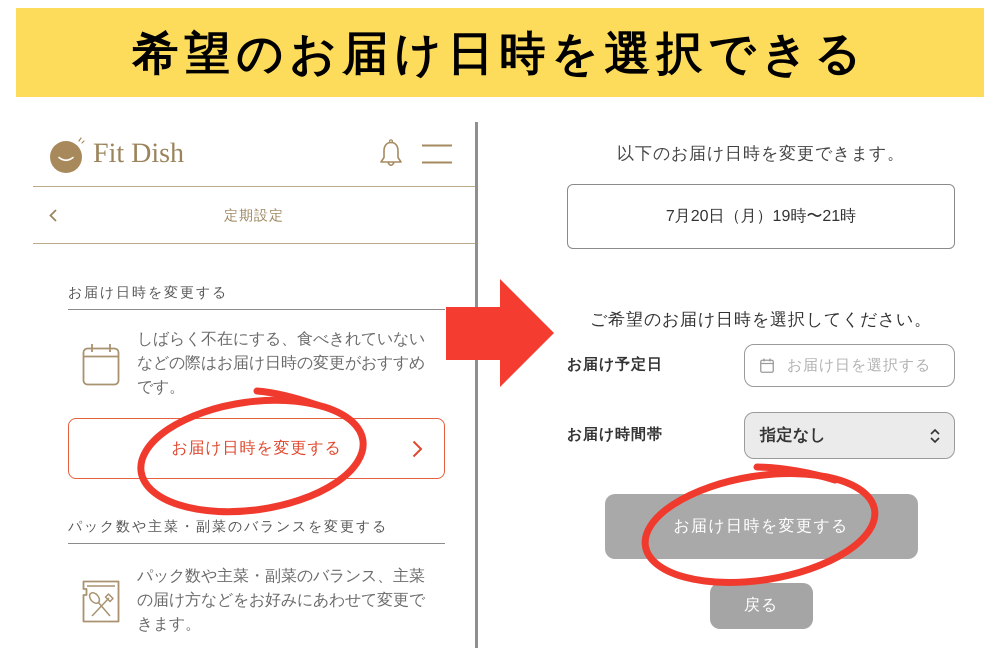 This screenshot has width=1000, height=667. What do you see at coordinates (281, 600) in the screenshot?
I see `section-description: パック数や主菜・副菜のバランス、主菜の届け方などをお好みにあわせて変更できます。` at bounding box center [281, 600].